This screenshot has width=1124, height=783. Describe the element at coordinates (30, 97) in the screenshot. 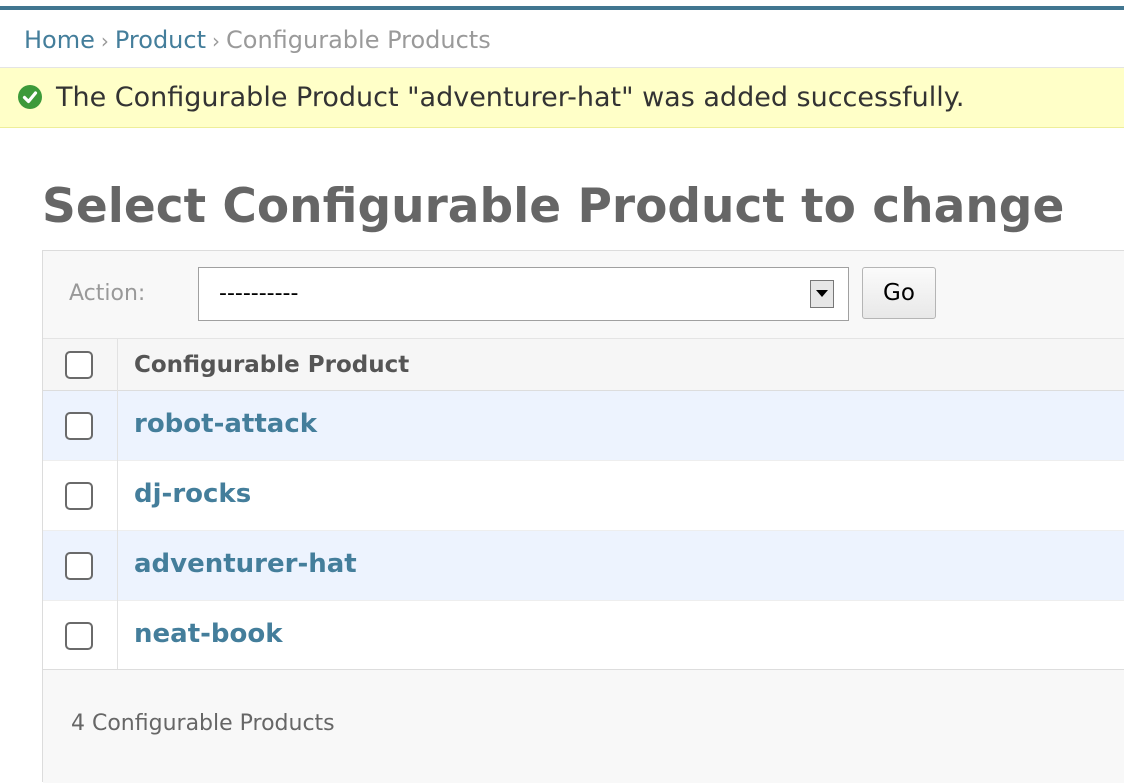

I see `success-check-icon` at that location.